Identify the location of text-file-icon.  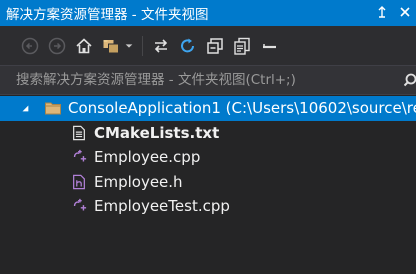
(79, 133).